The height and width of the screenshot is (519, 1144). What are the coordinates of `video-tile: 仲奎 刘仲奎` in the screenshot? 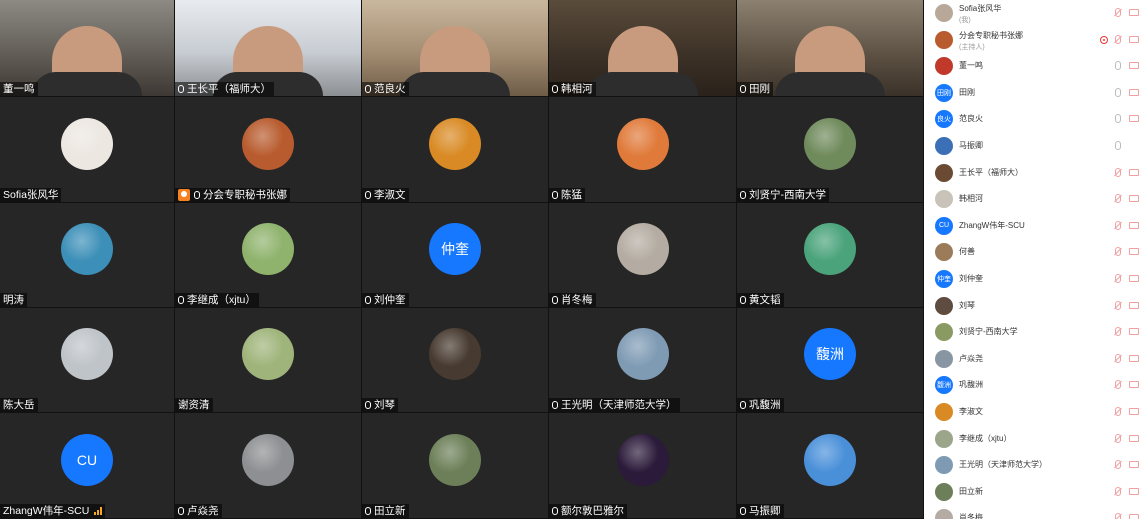 It's located at (455, 255).